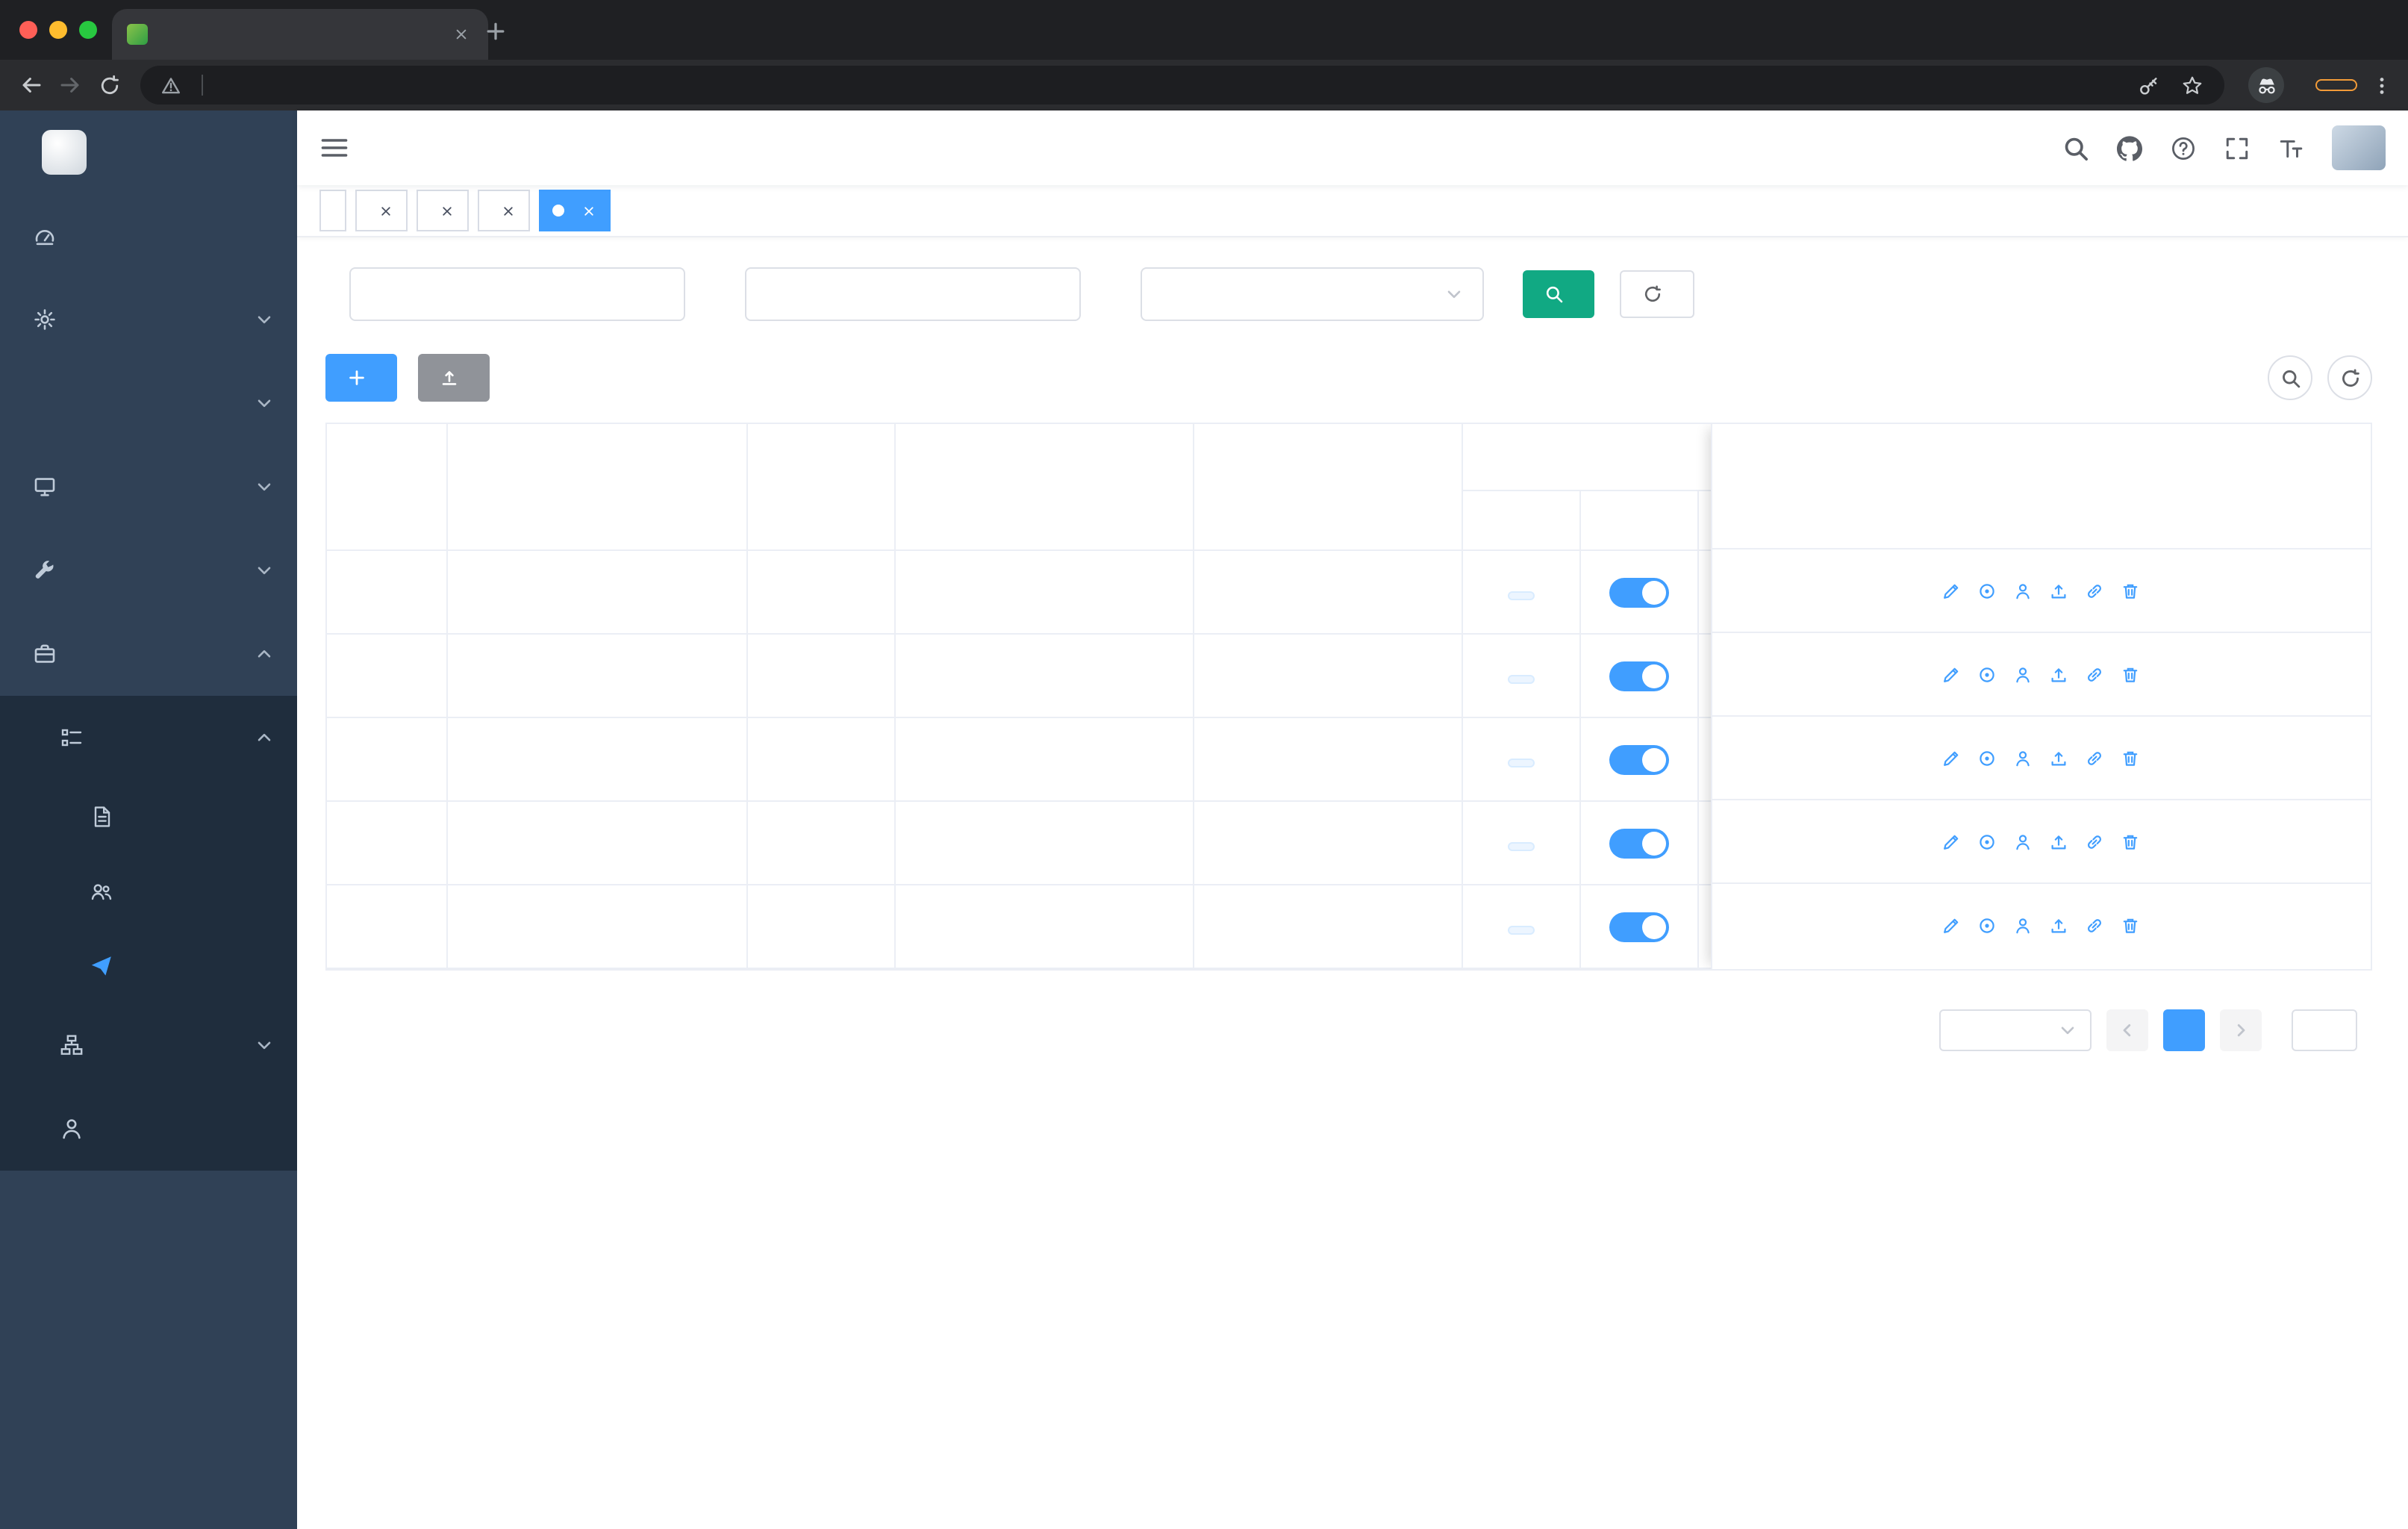 Image resolution: width=2408 pixels, height=1529 pixels. I want to click on search-icon, so click(2076, 148).